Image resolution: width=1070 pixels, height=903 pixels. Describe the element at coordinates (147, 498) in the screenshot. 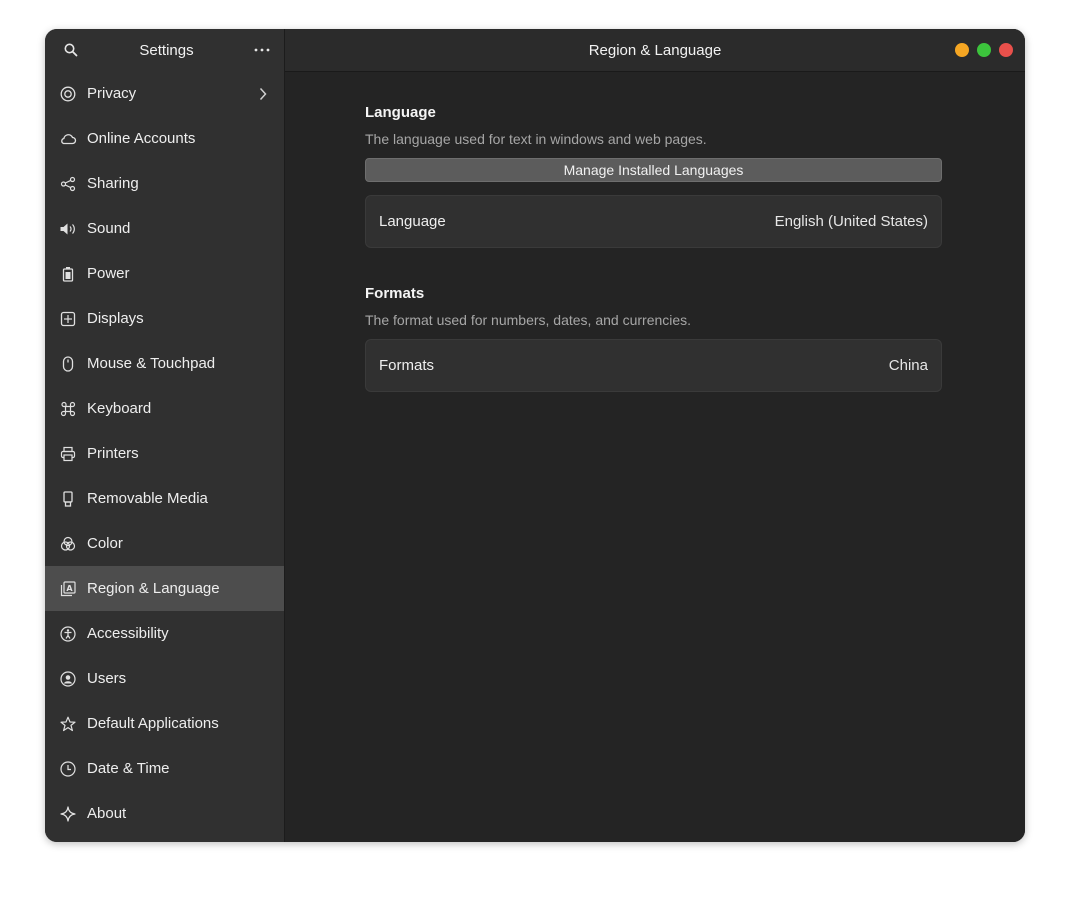

I see `sidebar-item-label: Removable Media` at that location.